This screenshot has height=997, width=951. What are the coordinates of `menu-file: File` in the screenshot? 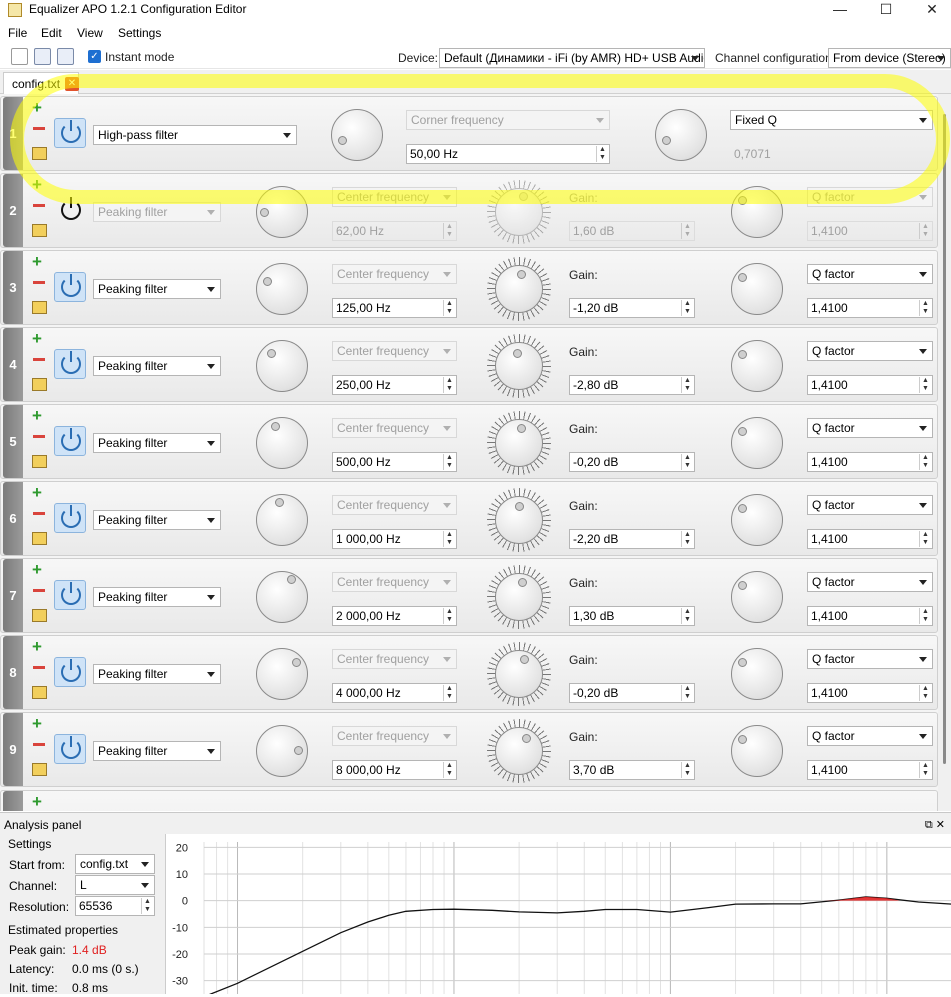 It's located at (17, 33).